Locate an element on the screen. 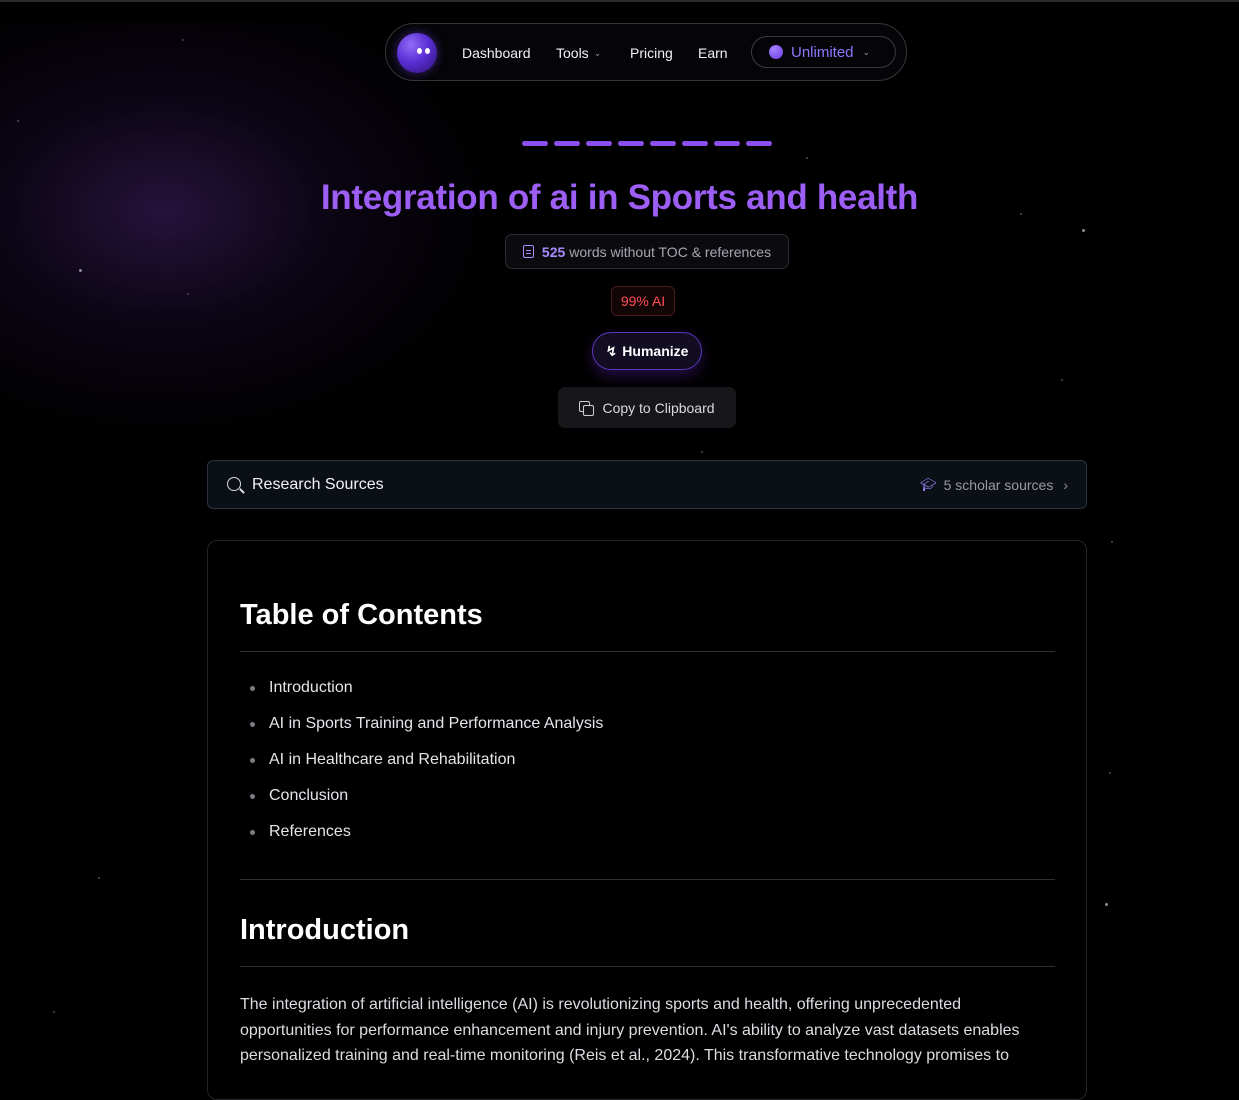  toc-item: AI in Healthcare and Rehabilitation is located at coordinates (421, 769).